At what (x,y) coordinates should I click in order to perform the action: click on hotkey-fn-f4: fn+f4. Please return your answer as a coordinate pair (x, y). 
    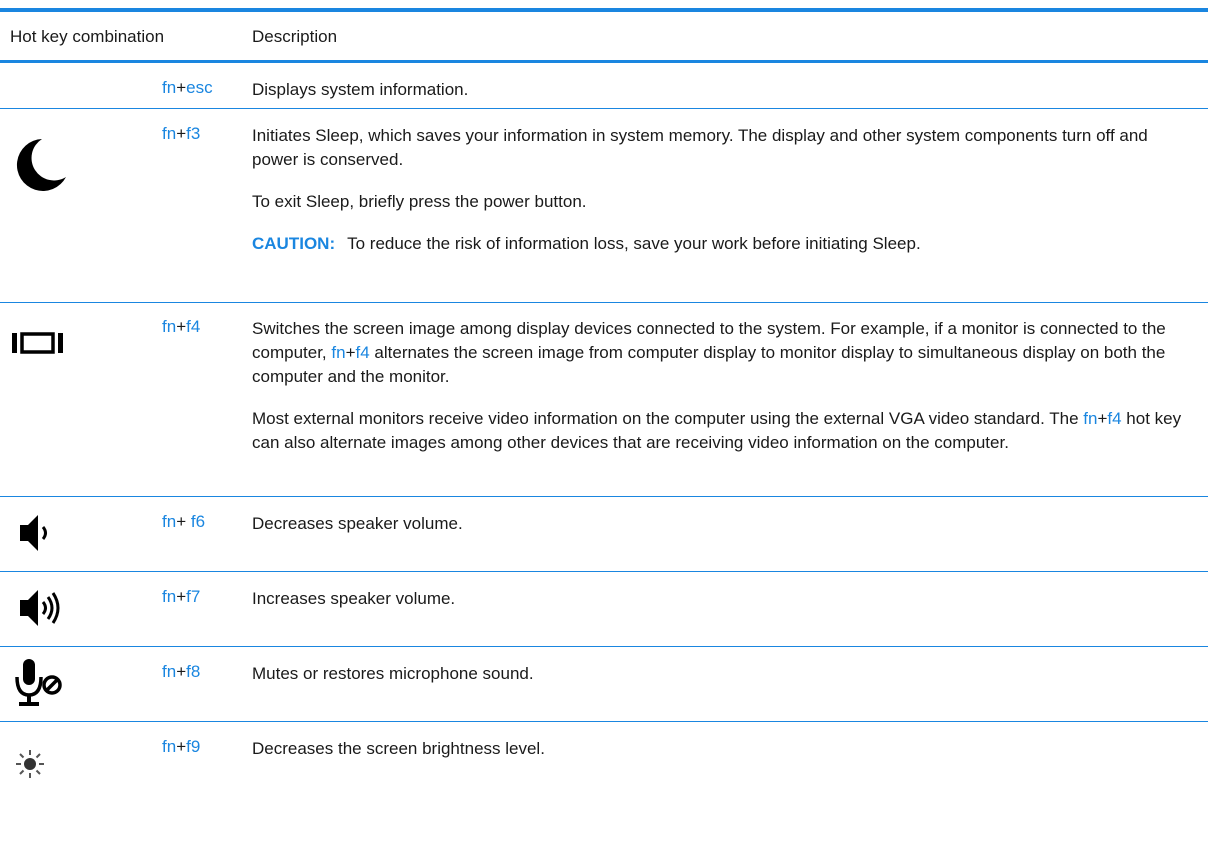
    Looking at the image, I should click on (181, 327).